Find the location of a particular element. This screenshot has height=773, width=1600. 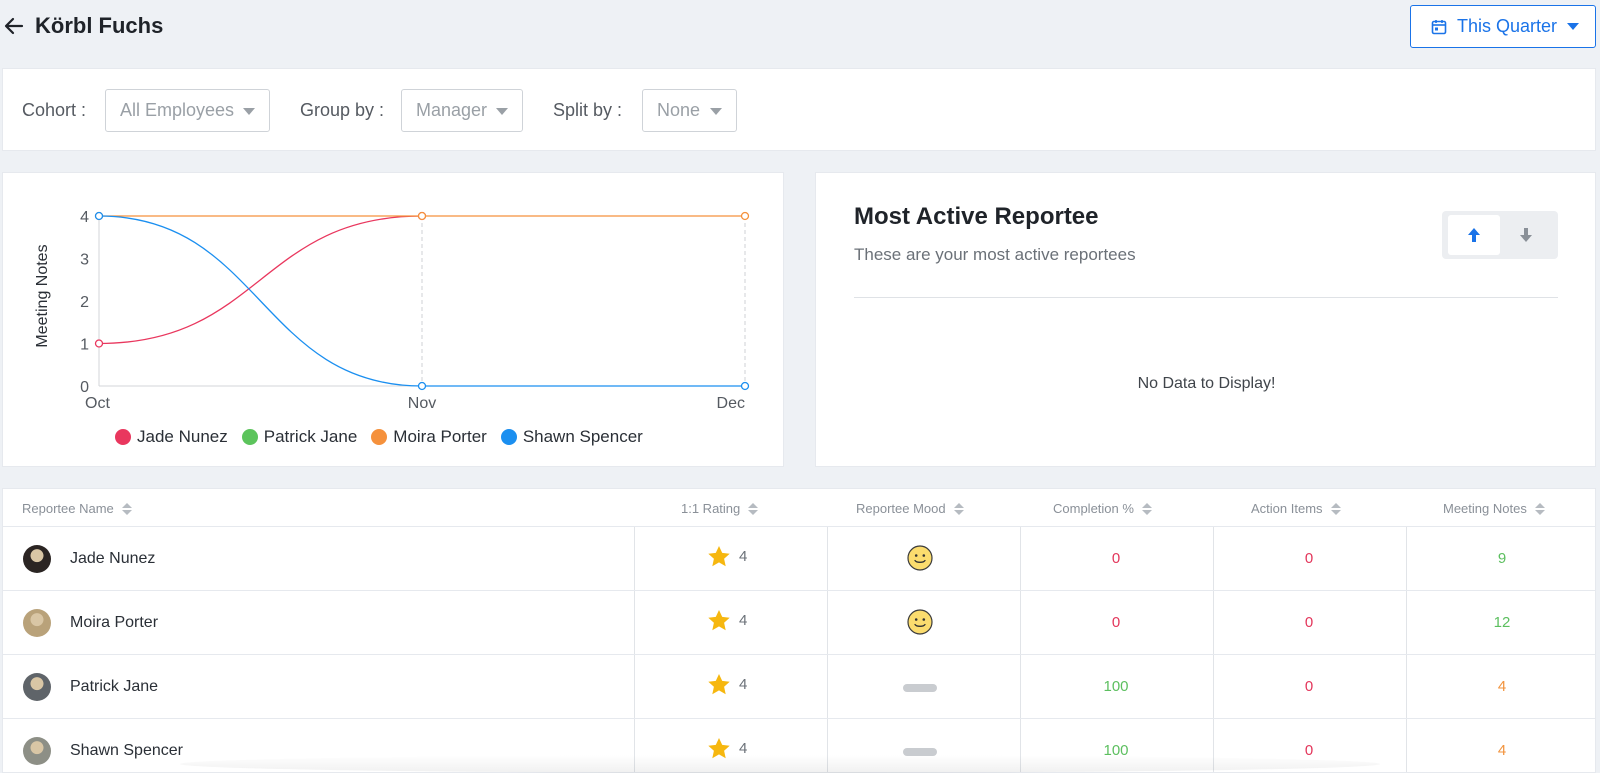

meeting-notes-value: 9 is located at coordinates (1502, 558).